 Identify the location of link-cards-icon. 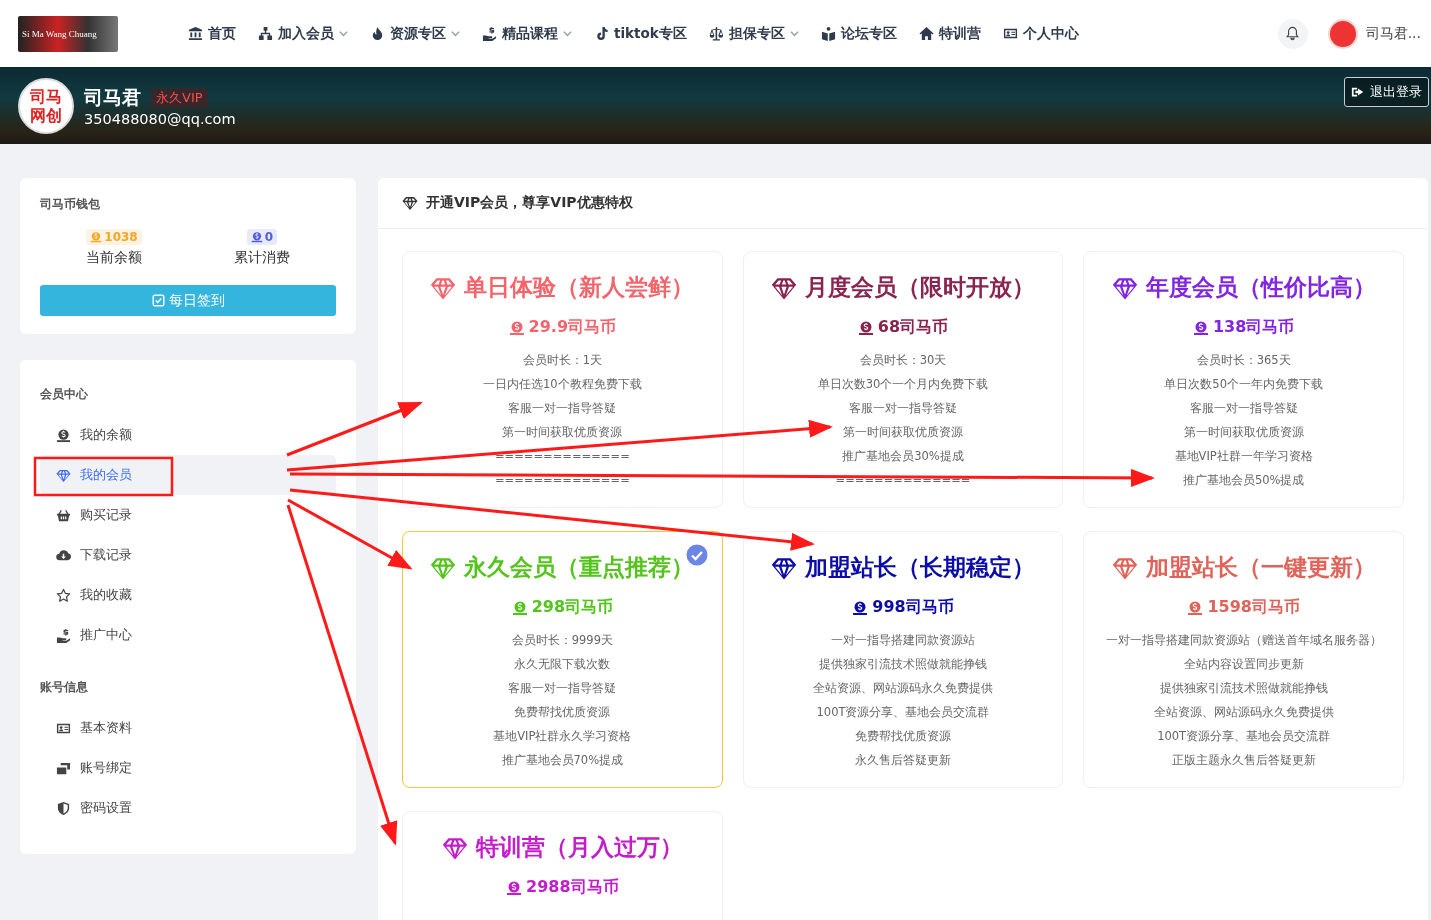
(63, 768).